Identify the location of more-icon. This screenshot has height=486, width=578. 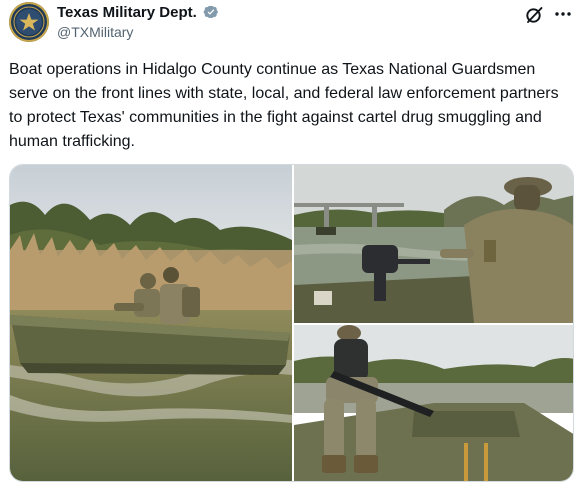
(563, 14).